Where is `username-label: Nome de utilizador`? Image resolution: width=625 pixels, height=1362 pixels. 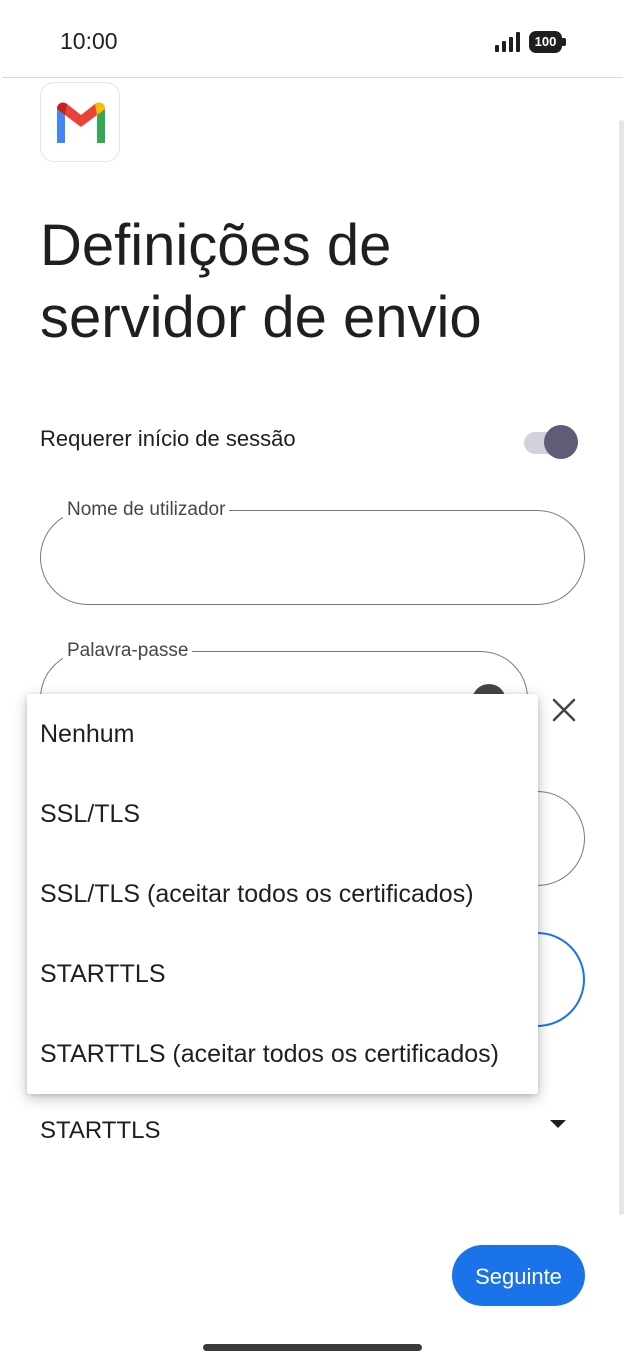
username-label: Nome de utilizador is located at coordinates (146, 510).